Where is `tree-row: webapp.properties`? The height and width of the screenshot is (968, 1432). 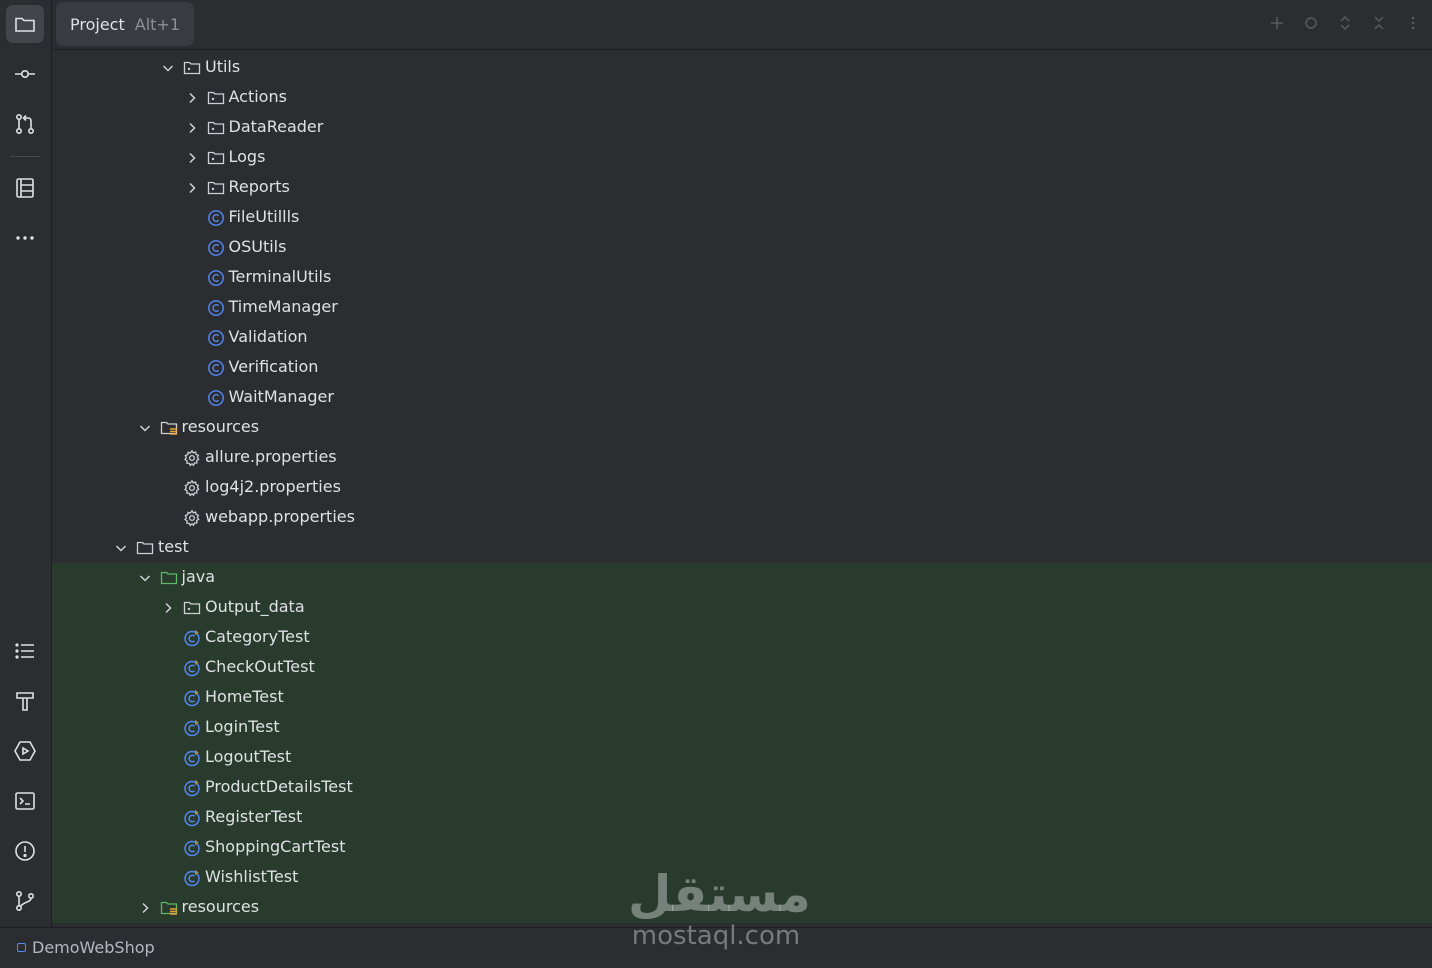 tree-row: webapp.properties is located at coordinates (742, 518).